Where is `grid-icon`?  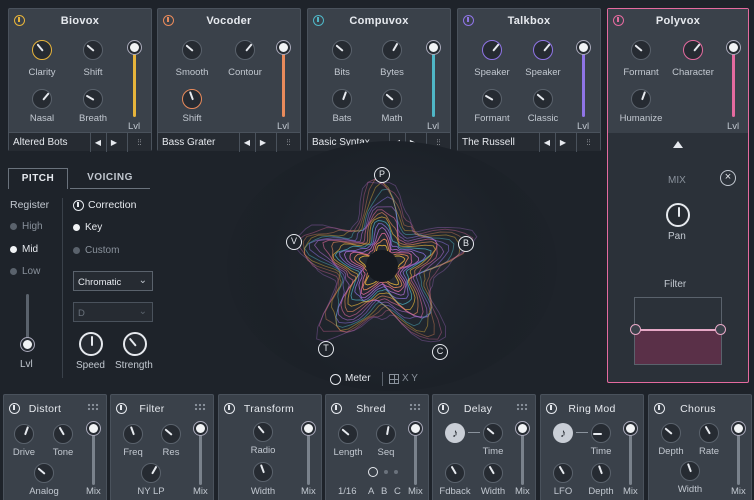 grid-icon is located at coordinates (394, 379).